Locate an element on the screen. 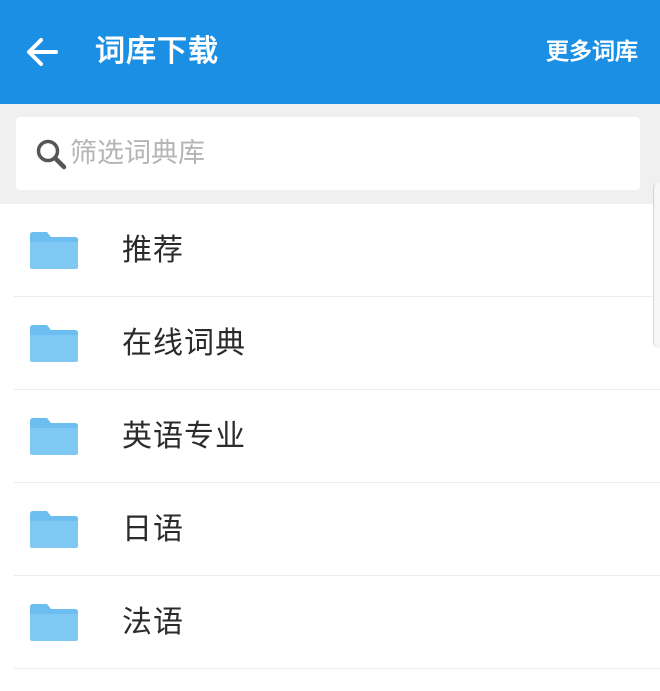 The width and height of the screenshot is (660, 691). list-item-label: 英语专业 is located at coordinates (184, 436).